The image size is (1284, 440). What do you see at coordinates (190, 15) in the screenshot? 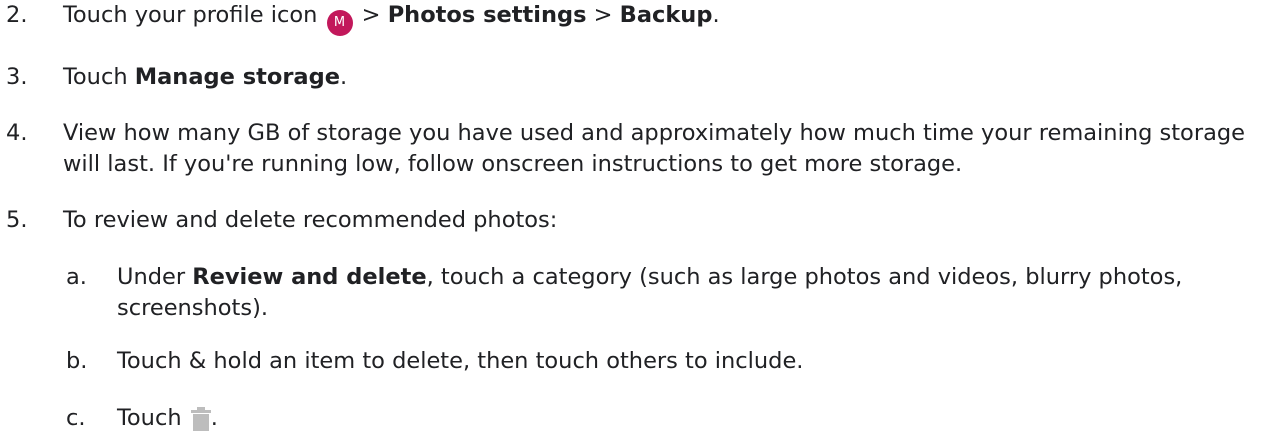
I see `step-text-part: Touch your profile icon` at bounding box center [190, 15].